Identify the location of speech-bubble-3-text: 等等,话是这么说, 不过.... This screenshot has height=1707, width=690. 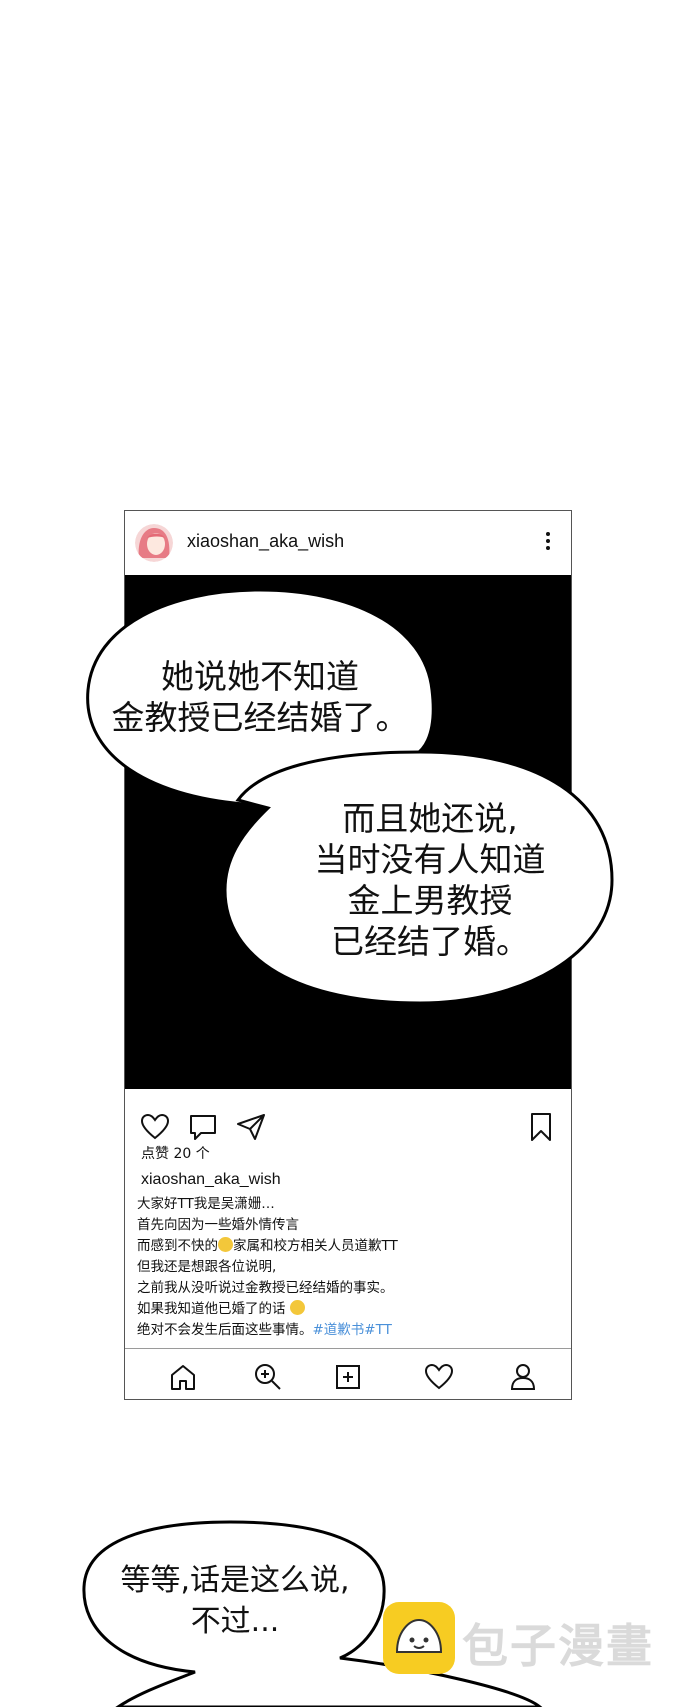
(235, 1601).